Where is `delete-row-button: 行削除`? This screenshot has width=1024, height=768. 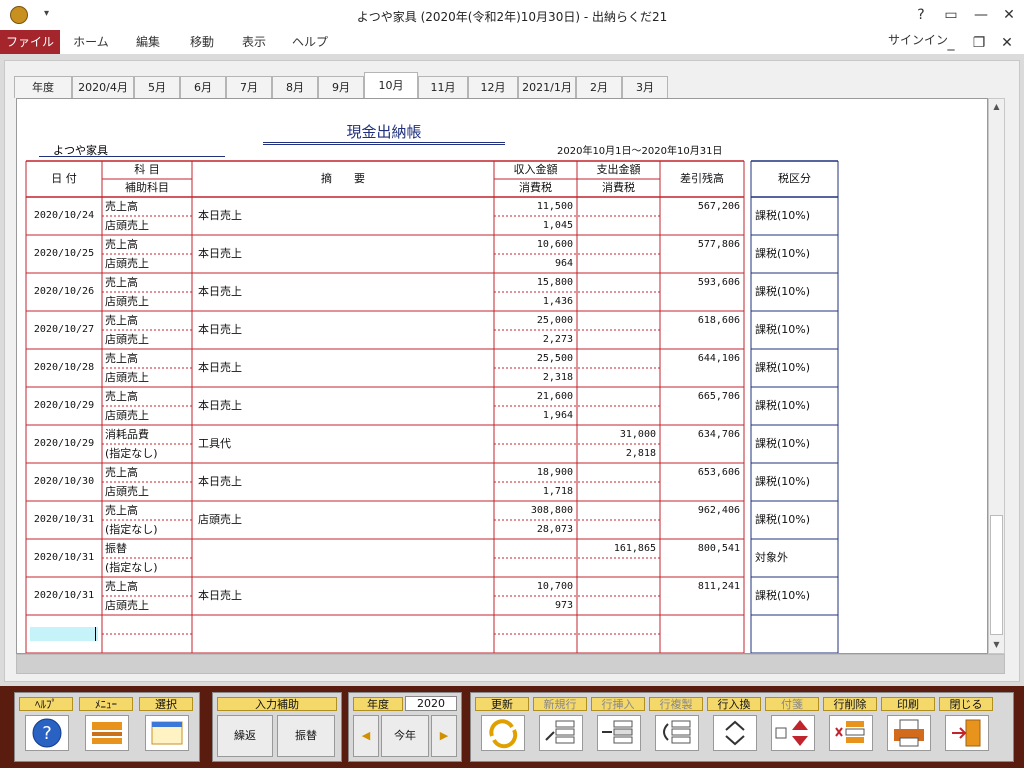 delete-row-button: 行削除 is located at coordinates (850, 728).